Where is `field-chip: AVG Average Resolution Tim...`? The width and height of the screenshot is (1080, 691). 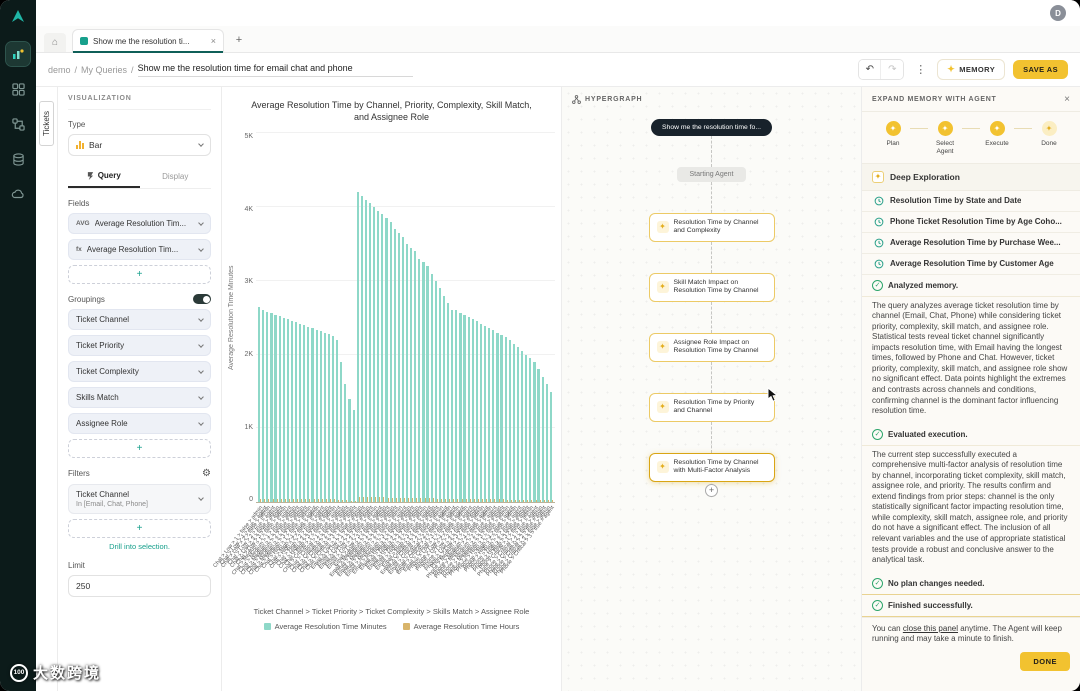
field-chip: AVG Average Resolution Tim... is located at coordinates (139, 223).